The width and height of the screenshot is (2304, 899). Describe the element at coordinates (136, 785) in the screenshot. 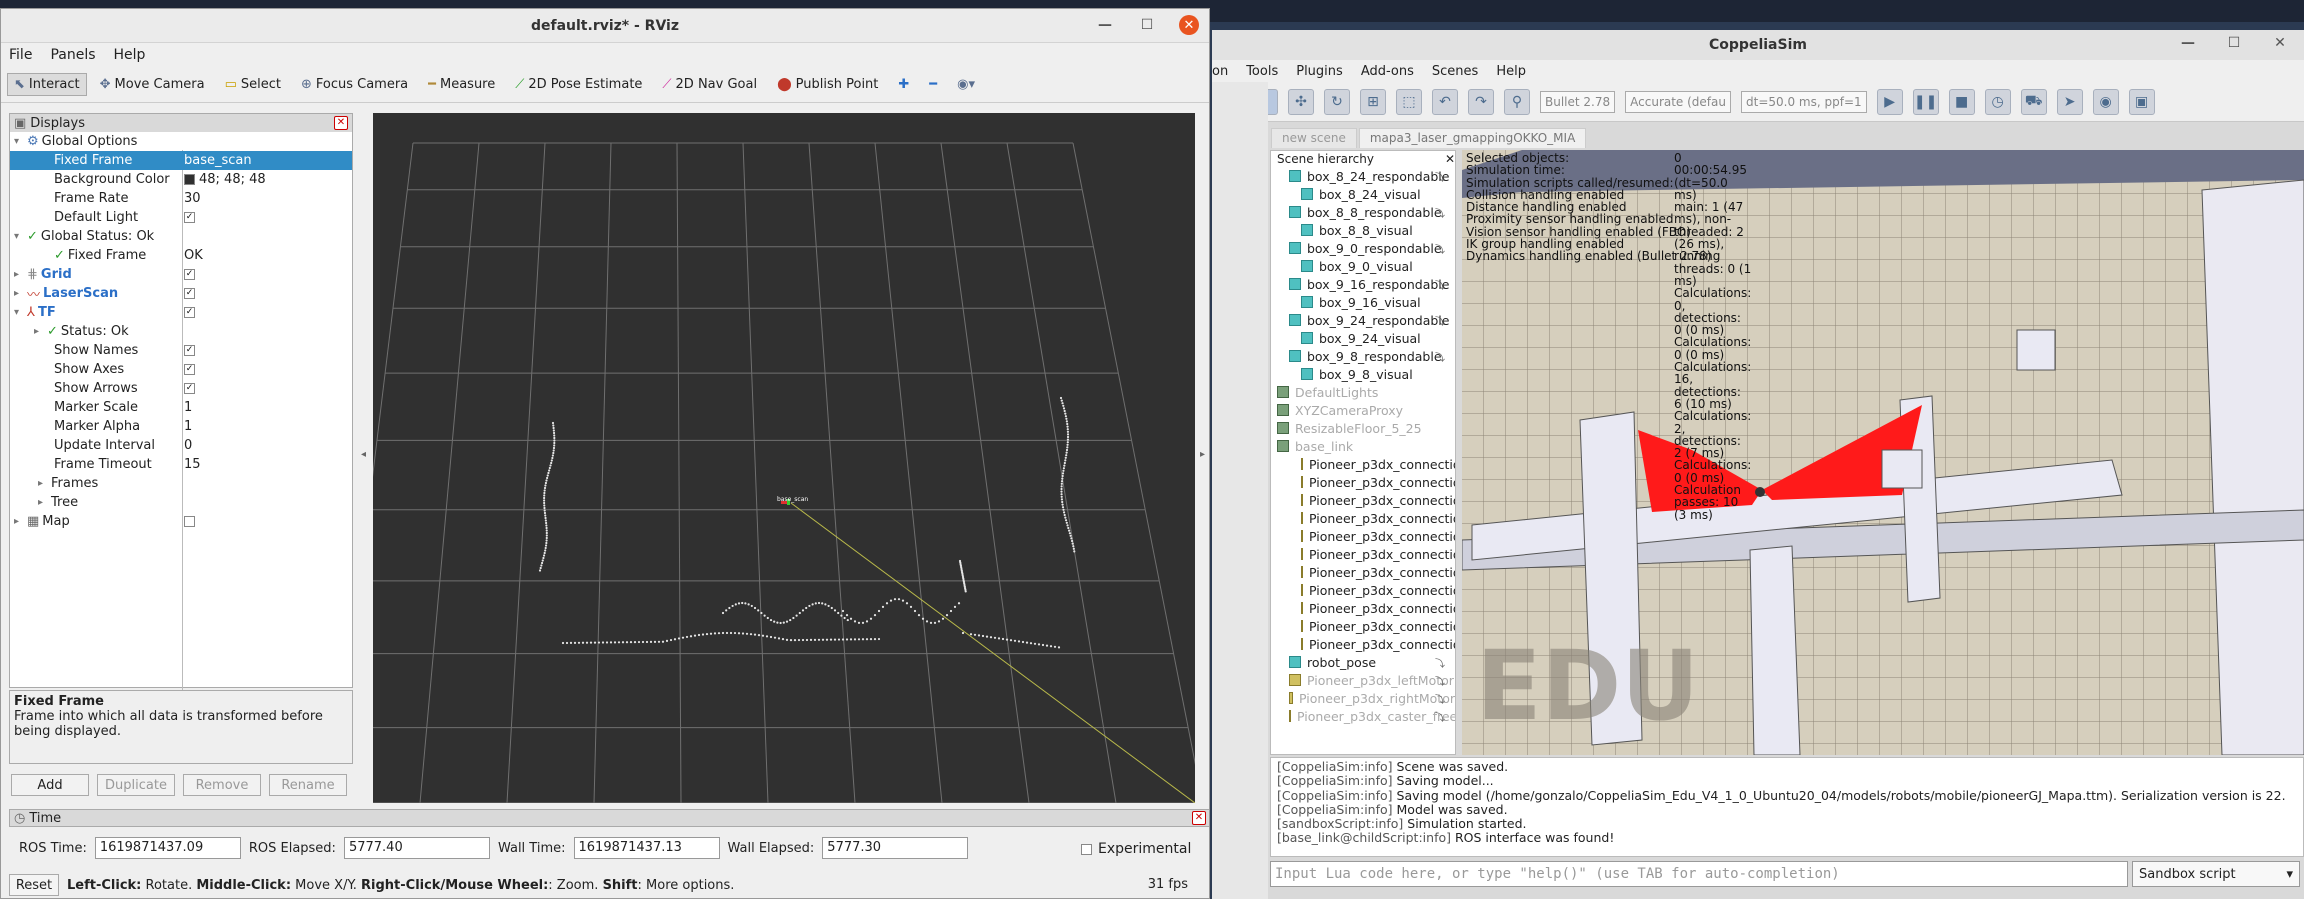

I see `duplicate-button: Duplicate` at that location.